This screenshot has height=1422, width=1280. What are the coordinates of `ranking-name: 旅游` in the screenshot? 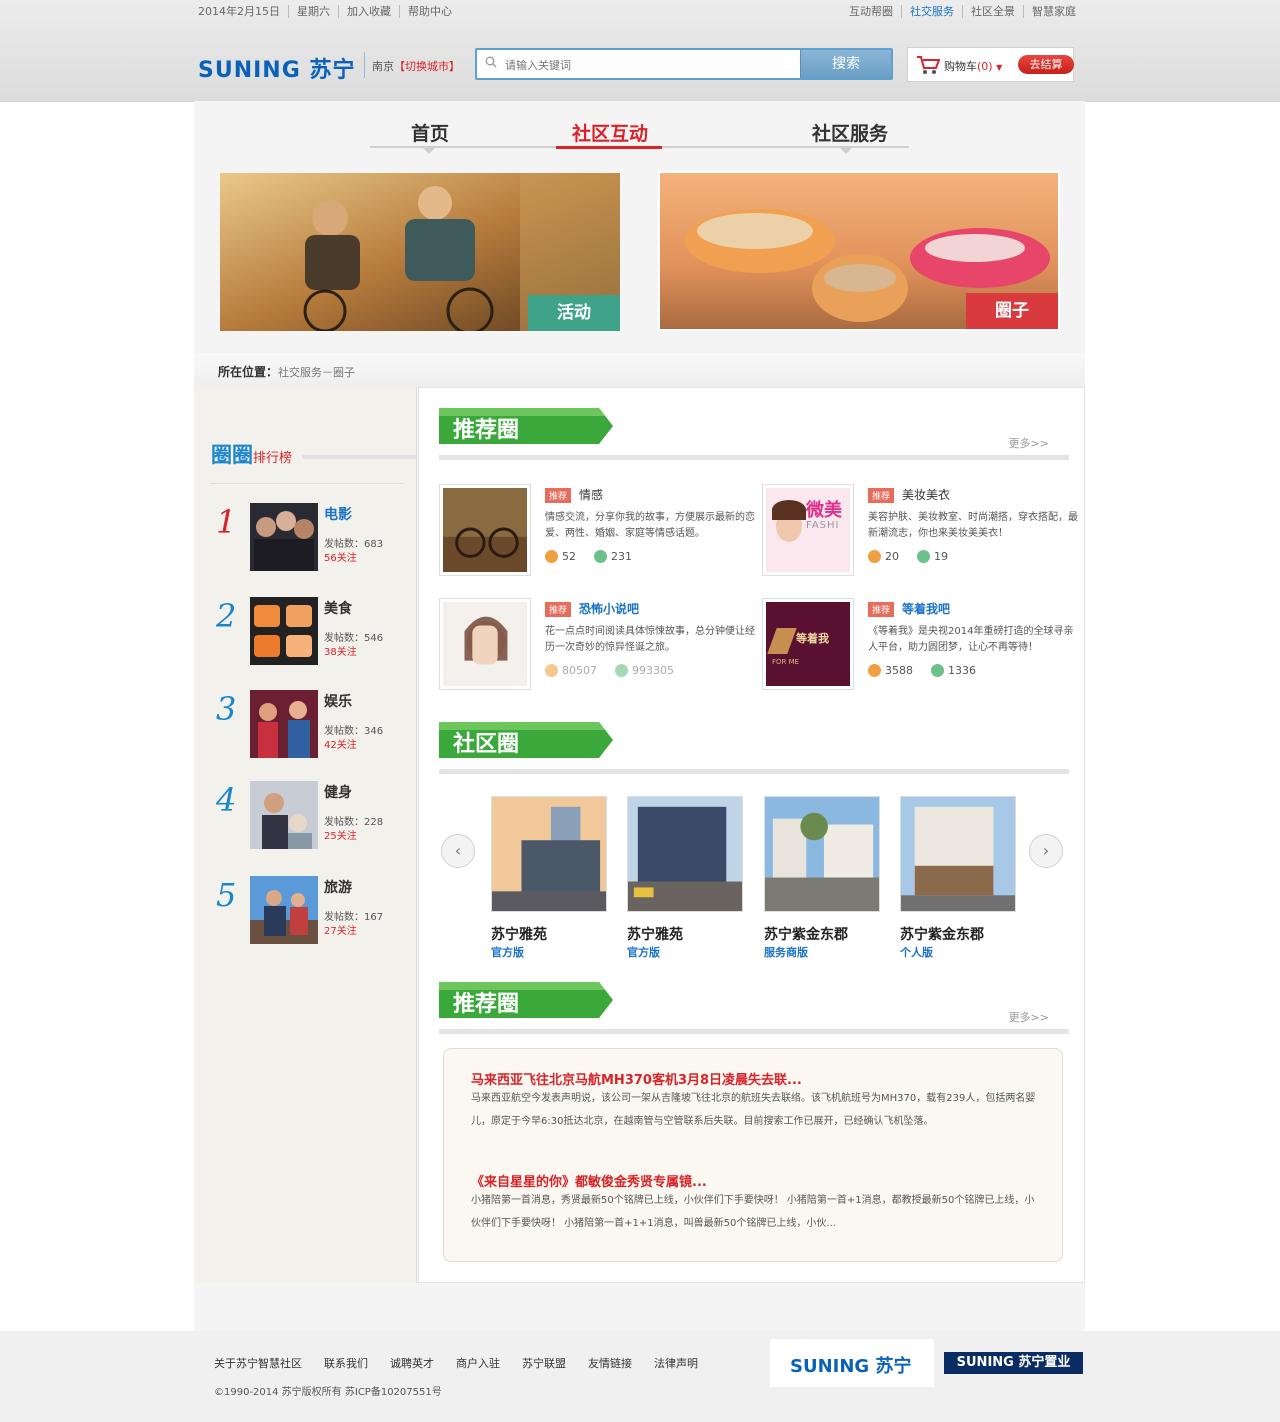 It's located at (338, 888).